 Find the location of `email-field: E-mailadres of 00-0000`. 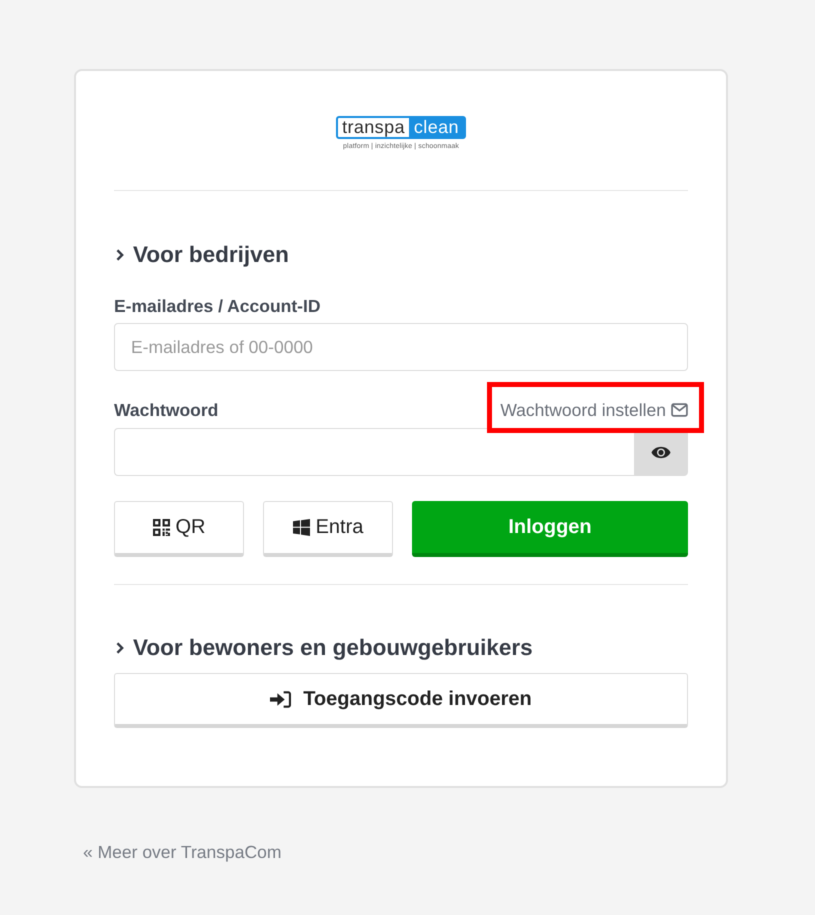

email-field: E-mailadres of 00-0000 is located at coordinates (401, 347).